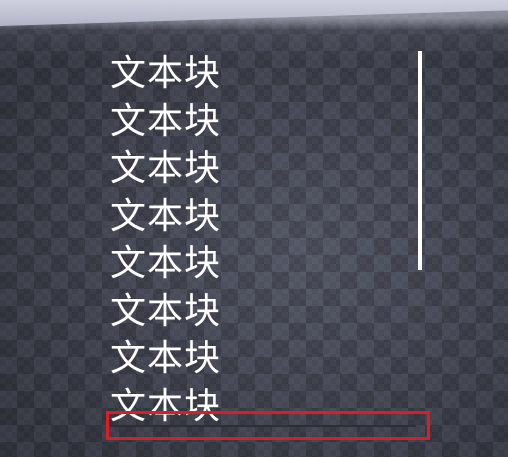  Describe the element at coordinates (420, 160) in the screenshot. I see `vertical-scrollbar` at that location.